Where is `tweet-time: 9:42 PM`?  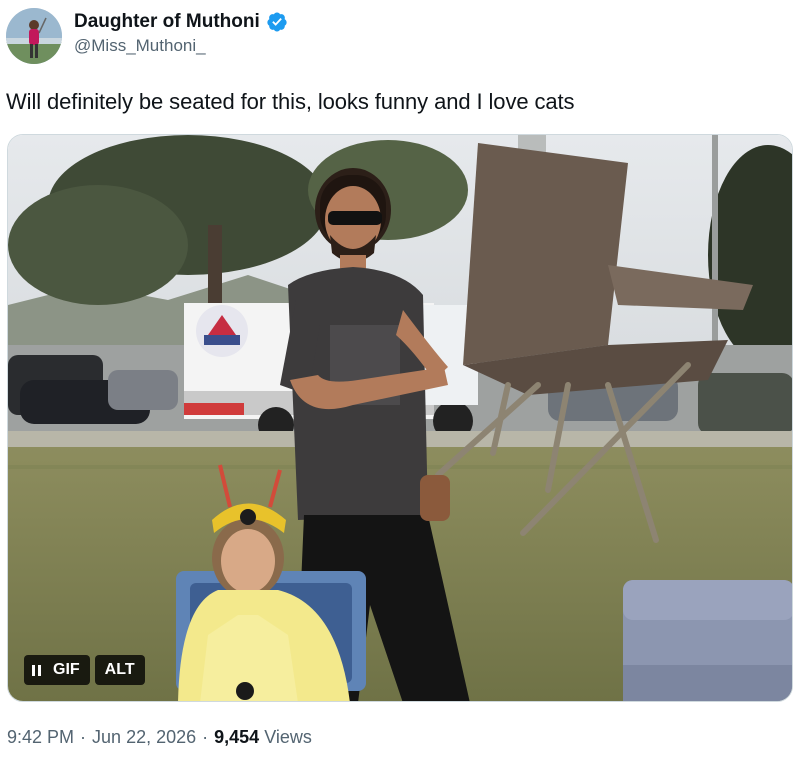 tweet-time: 9:42 PM is located at coordinates (40, 737).